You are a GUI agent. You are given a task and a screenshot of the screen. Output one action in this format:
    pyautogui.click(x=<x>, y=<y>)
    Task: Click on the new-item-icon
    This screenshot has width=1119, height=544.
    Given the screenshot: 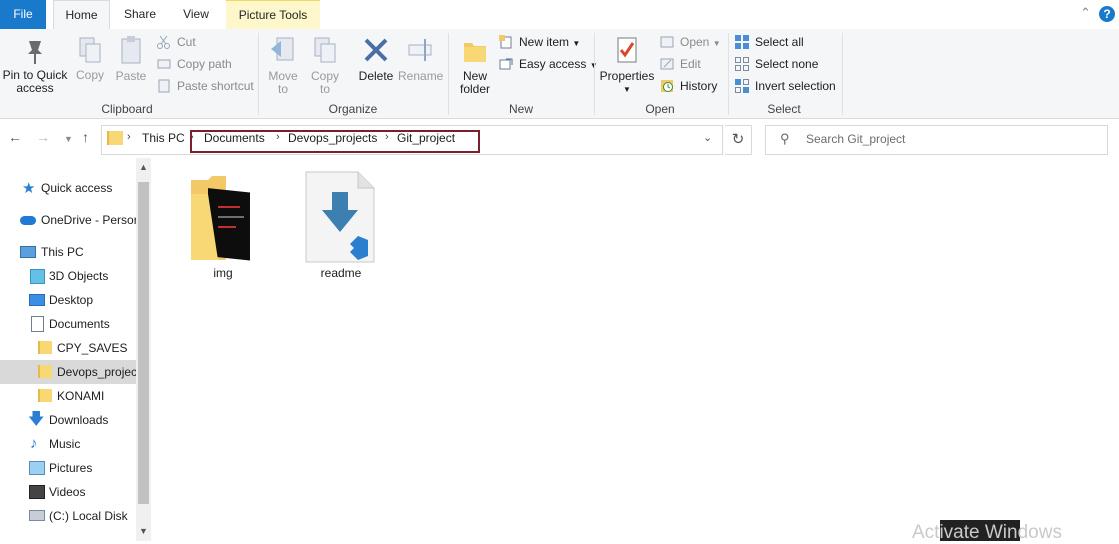 What is the action you would take?
    pyautogui.click(x=505, y=42)
    